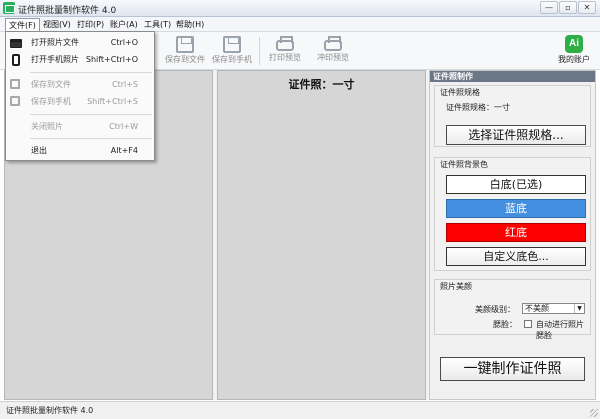 The height and width of the screenshot is (419, 600). Describe the element at coordinates (232, 59) in the screenshot. I see `toolbar-save-to-phone-label: 保存到手机` at that location.